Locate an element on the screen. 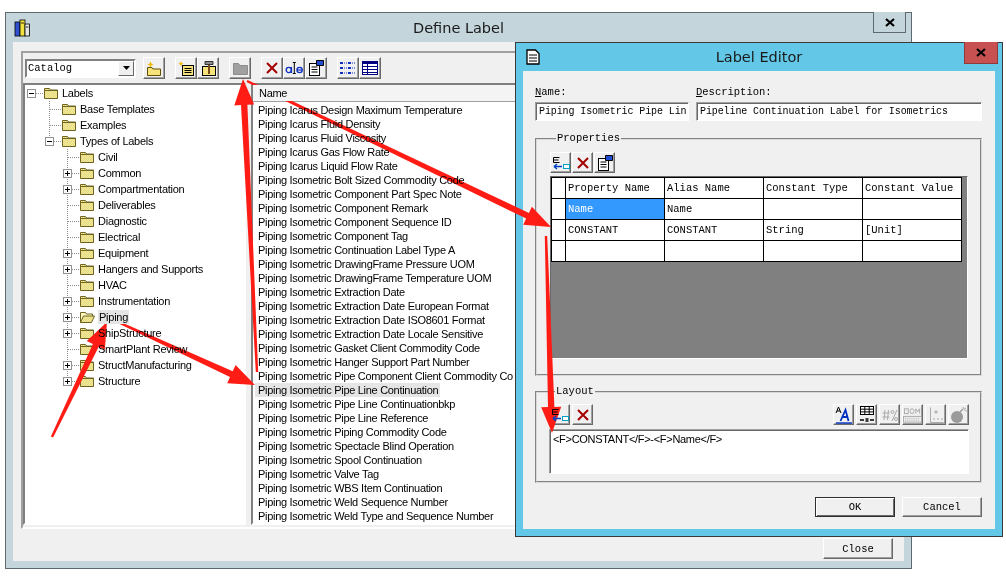  axis-icon is located at coordinates (935, 414).